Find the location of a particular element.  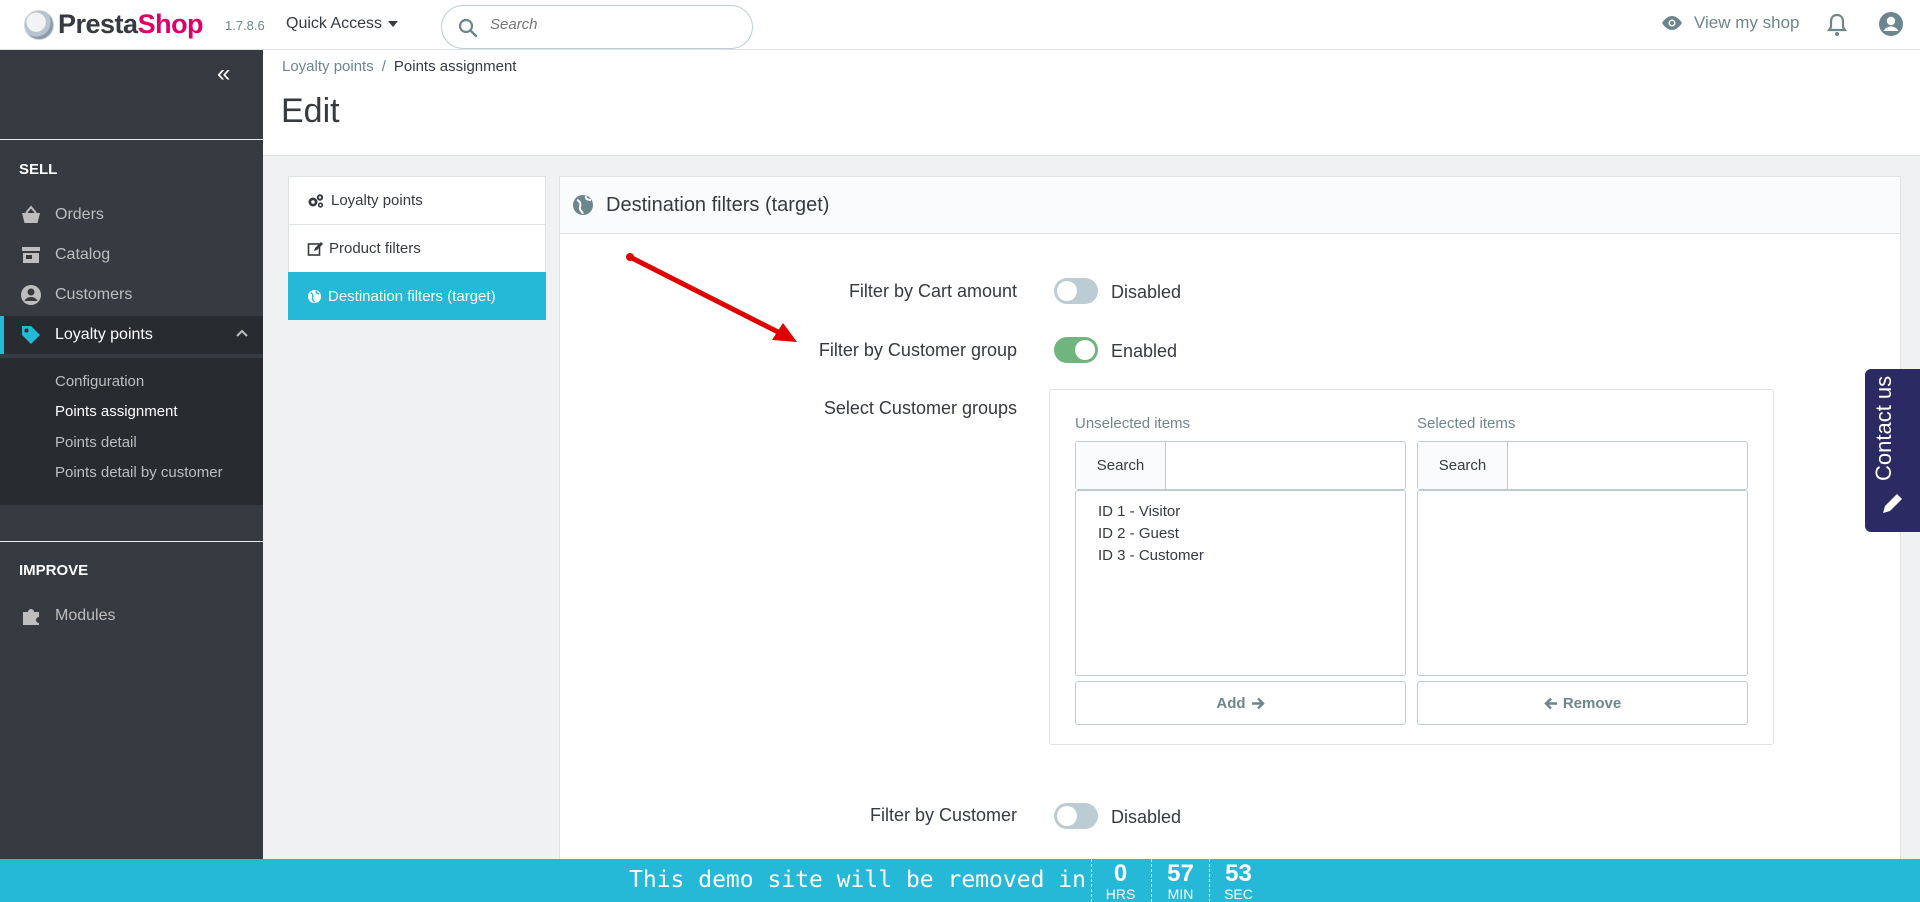

filter-customer-switch is located at coordinates (1076, 816).